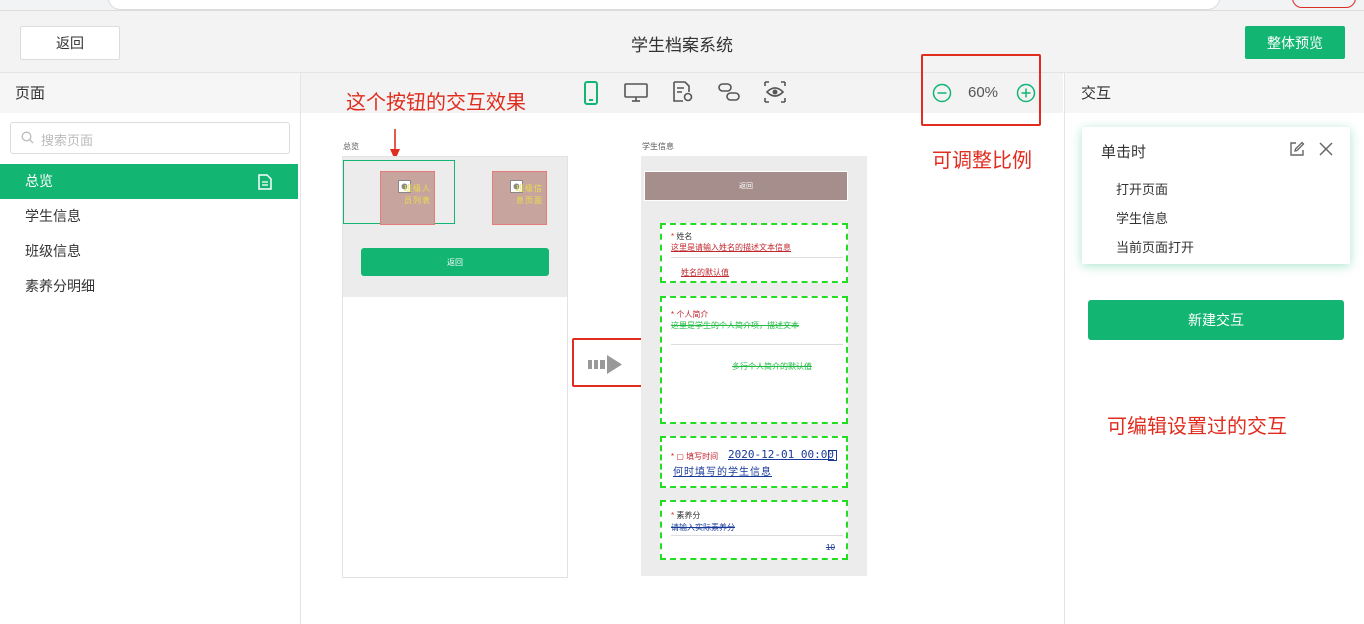 The image size is (1364, 624). Describe the element at coordinates (636, 93) in the screenshot. I see `desktop-icon` at that location.